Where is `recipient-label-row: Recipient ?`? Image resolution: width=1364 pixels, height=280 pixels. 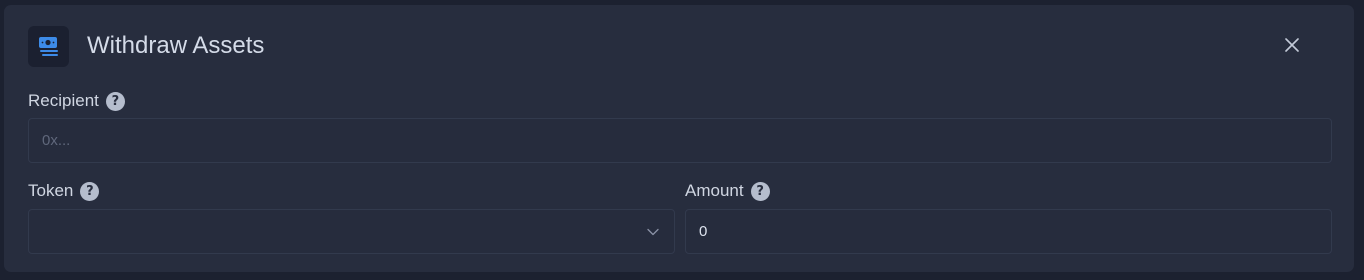 recipient-label-row: Recipient ? is located at coordinates (76, 101).